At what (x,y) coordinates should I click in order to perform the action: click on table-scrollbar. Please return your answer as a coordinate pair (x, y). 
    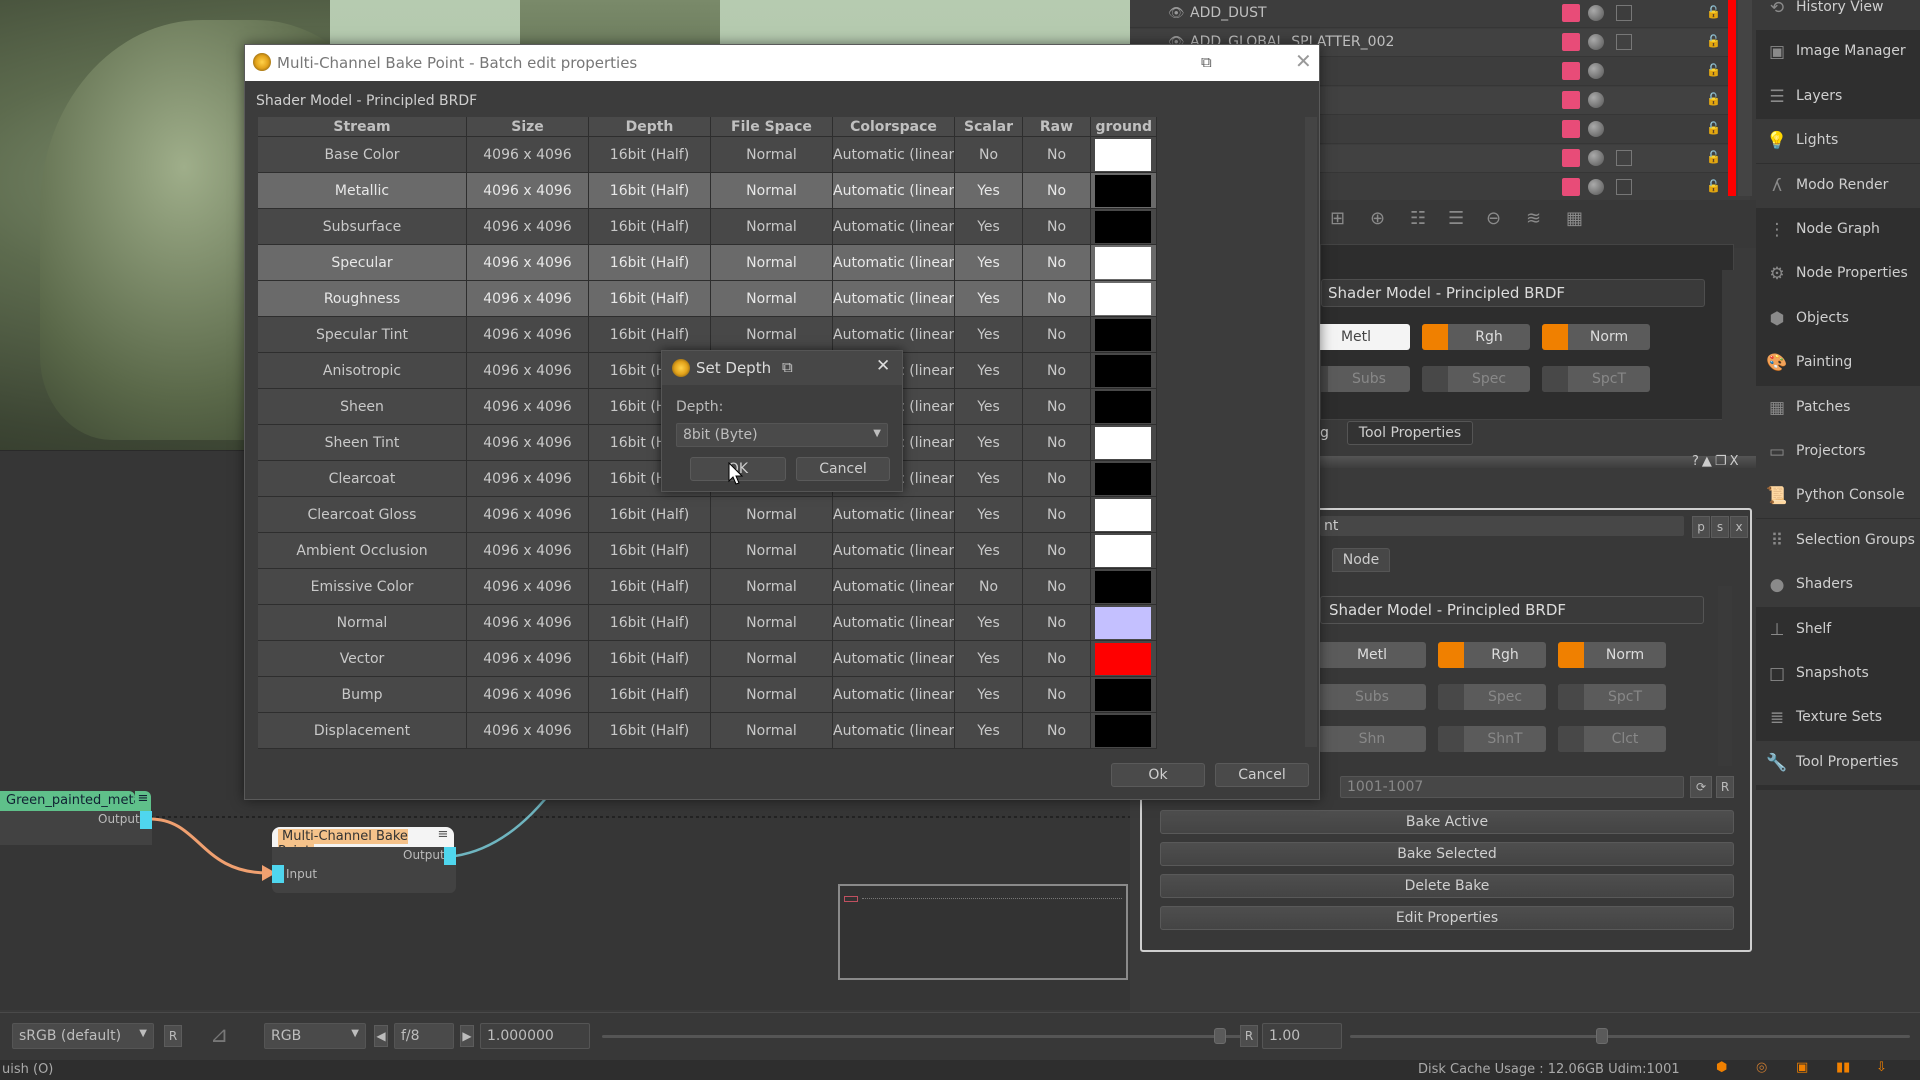
    Looking at the image, I should click on (1311, 432).